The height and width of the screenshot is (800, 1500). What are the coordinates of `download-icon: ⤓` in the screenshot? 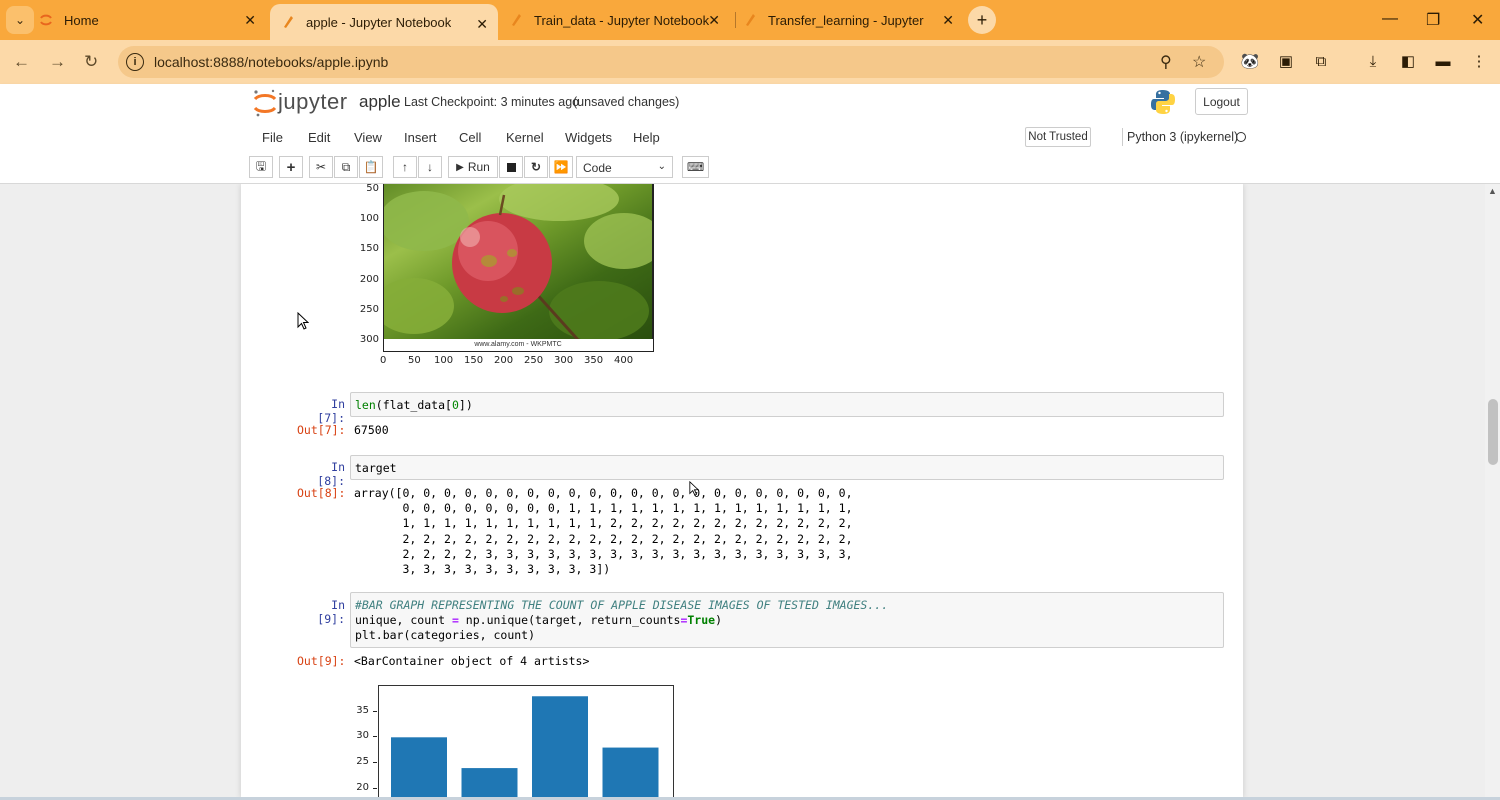 It's located at (1373, 61).